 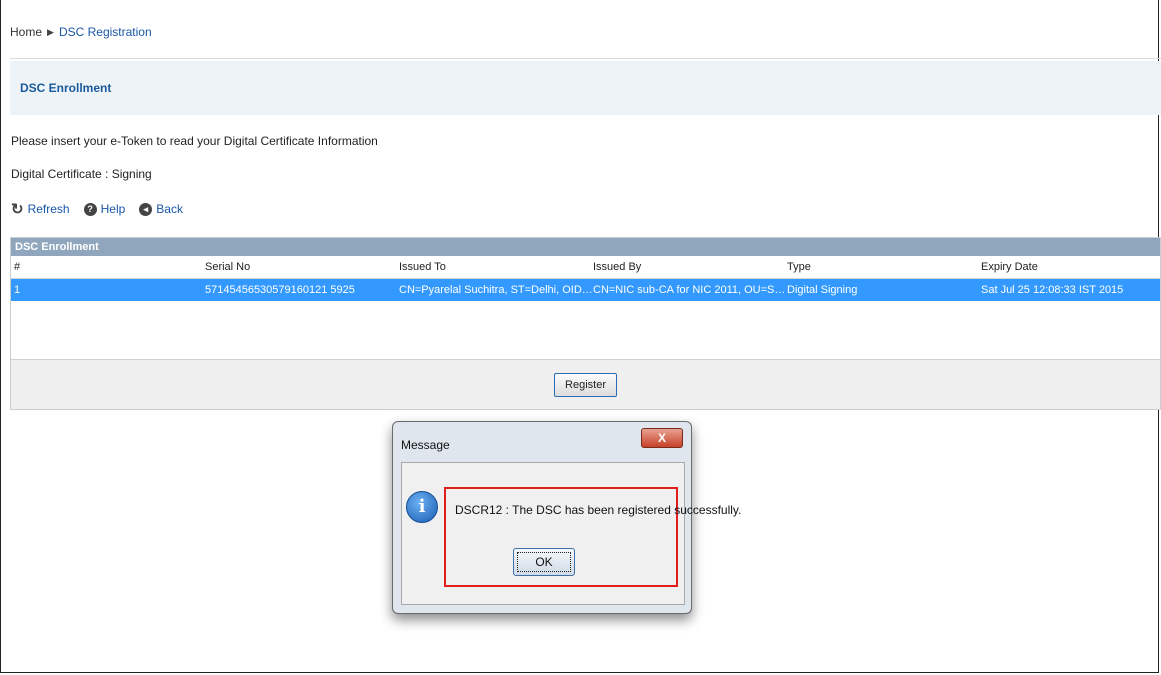 I want to click on action-bar: ↻ Refresh ? Help ◂ Back, so click(x=97, y=209).